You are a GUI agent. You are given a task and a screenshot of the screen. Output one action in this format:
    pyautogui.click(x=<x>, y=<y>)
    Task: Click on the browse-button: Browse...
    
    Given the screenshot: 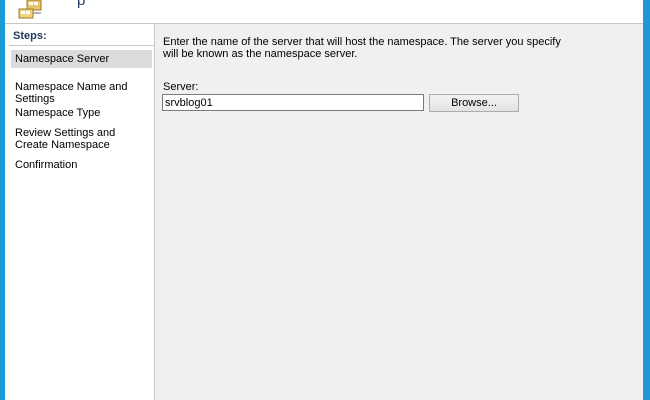 What is the action you would take?
    pyautogui.click(x=474, y=103)
    